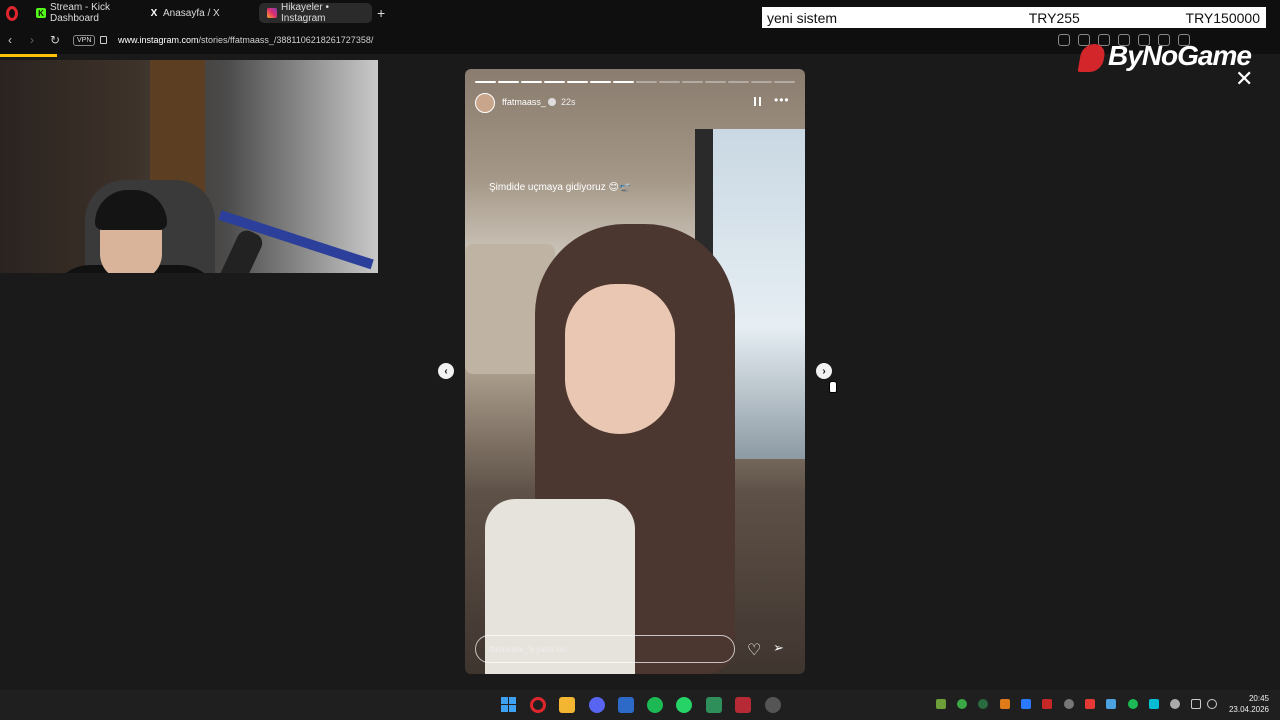 This screenshot has height=720, width=1280. What do you see at coordinates (12, 13) in the screenshot?
I see `opera-logo-icon` at bounding box center [12, 13].